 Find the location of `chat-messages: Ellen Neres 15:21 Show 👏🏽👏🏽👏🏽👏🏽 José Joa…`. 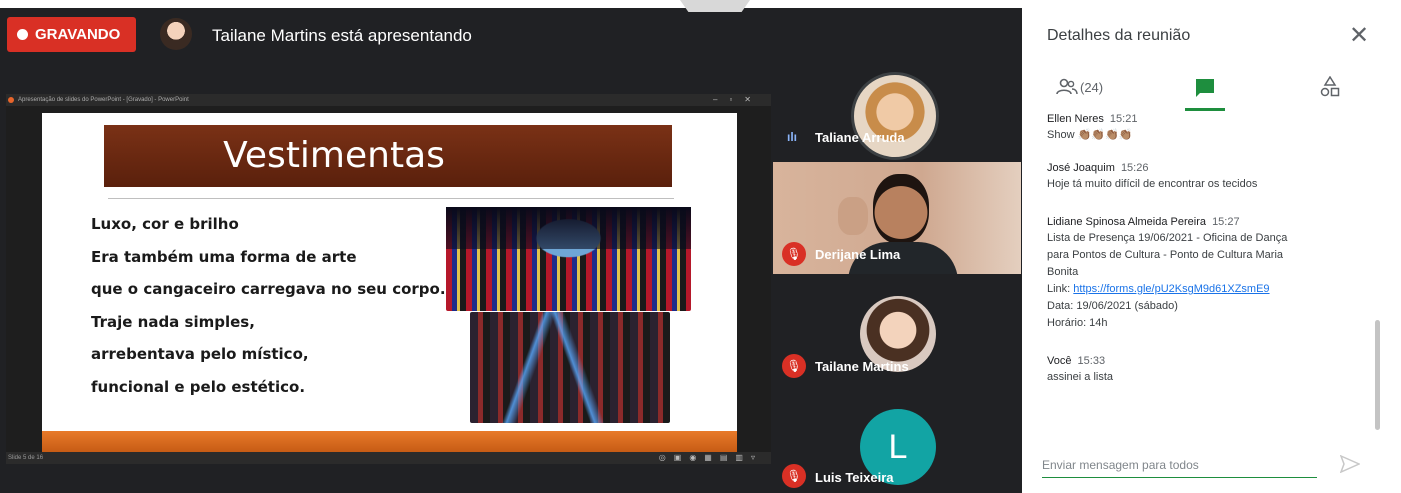

chat-messages: Ellen Neres 15:21 Show 👏🏽👏🏽👏🏽👏🏽 José Joa… is located at coordinates (1212, 257).